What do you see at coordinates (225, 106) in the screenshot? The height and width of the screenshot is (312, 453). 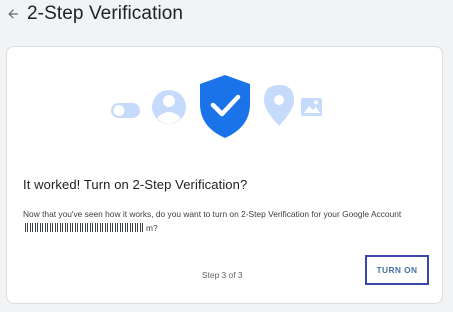 I see `shield-check-icon` at bounding box center [225, 106].